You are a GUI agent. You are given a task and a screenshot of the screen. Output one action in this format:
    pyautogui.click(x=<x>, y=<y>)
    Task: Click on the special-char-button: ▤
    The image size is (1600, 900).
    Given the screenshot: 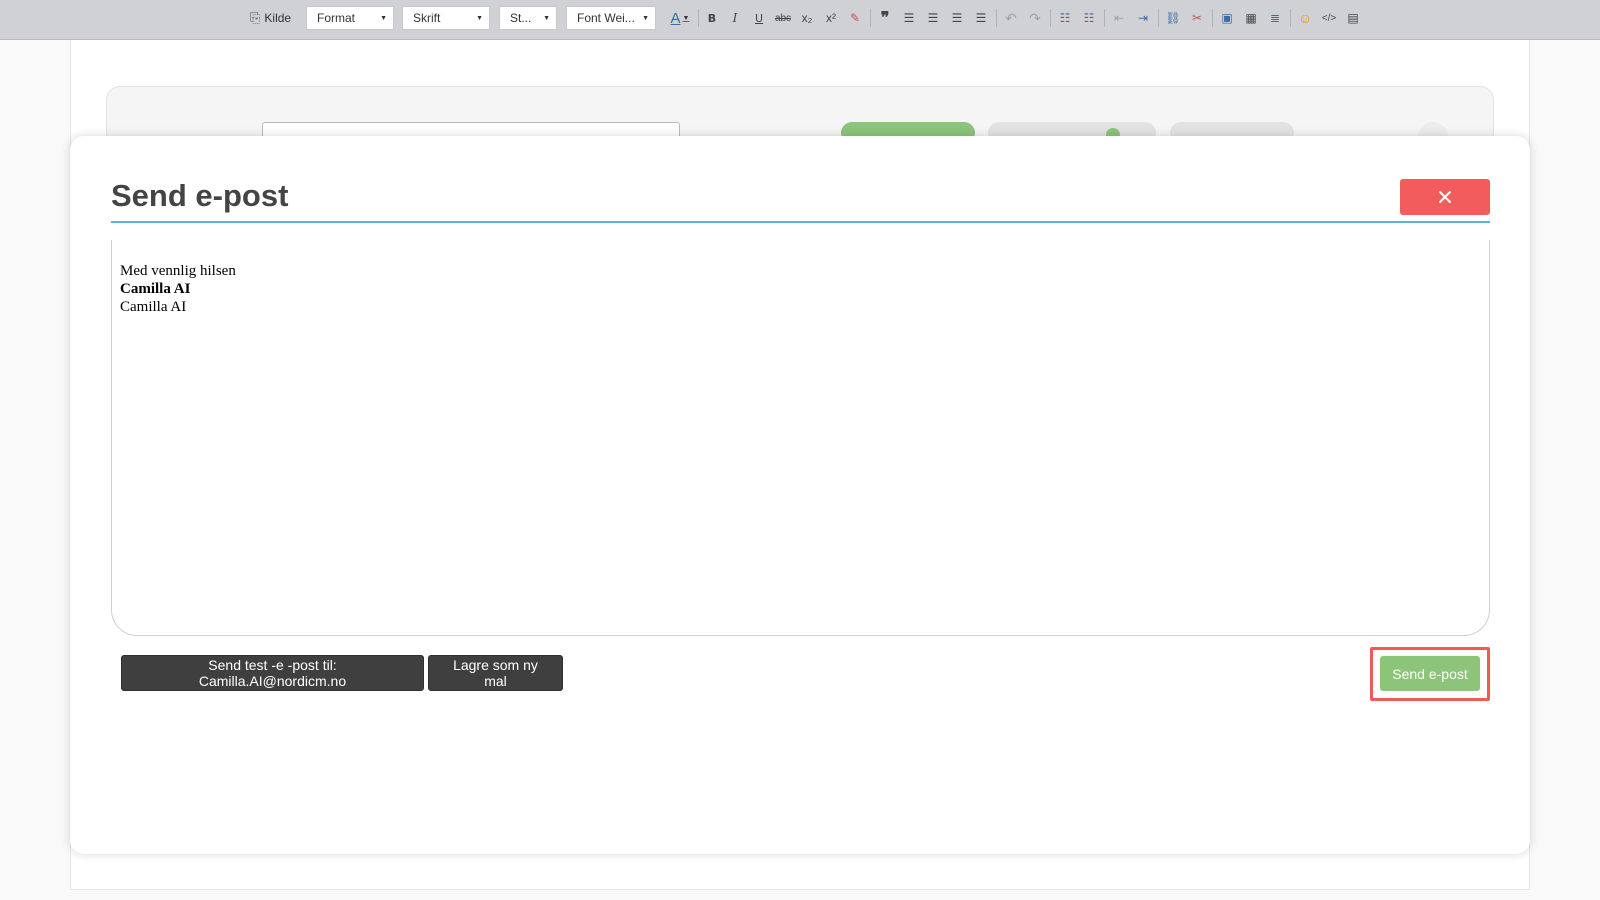 What is the action you would take?
    pyautogui.click(x=1353, y=18)
    